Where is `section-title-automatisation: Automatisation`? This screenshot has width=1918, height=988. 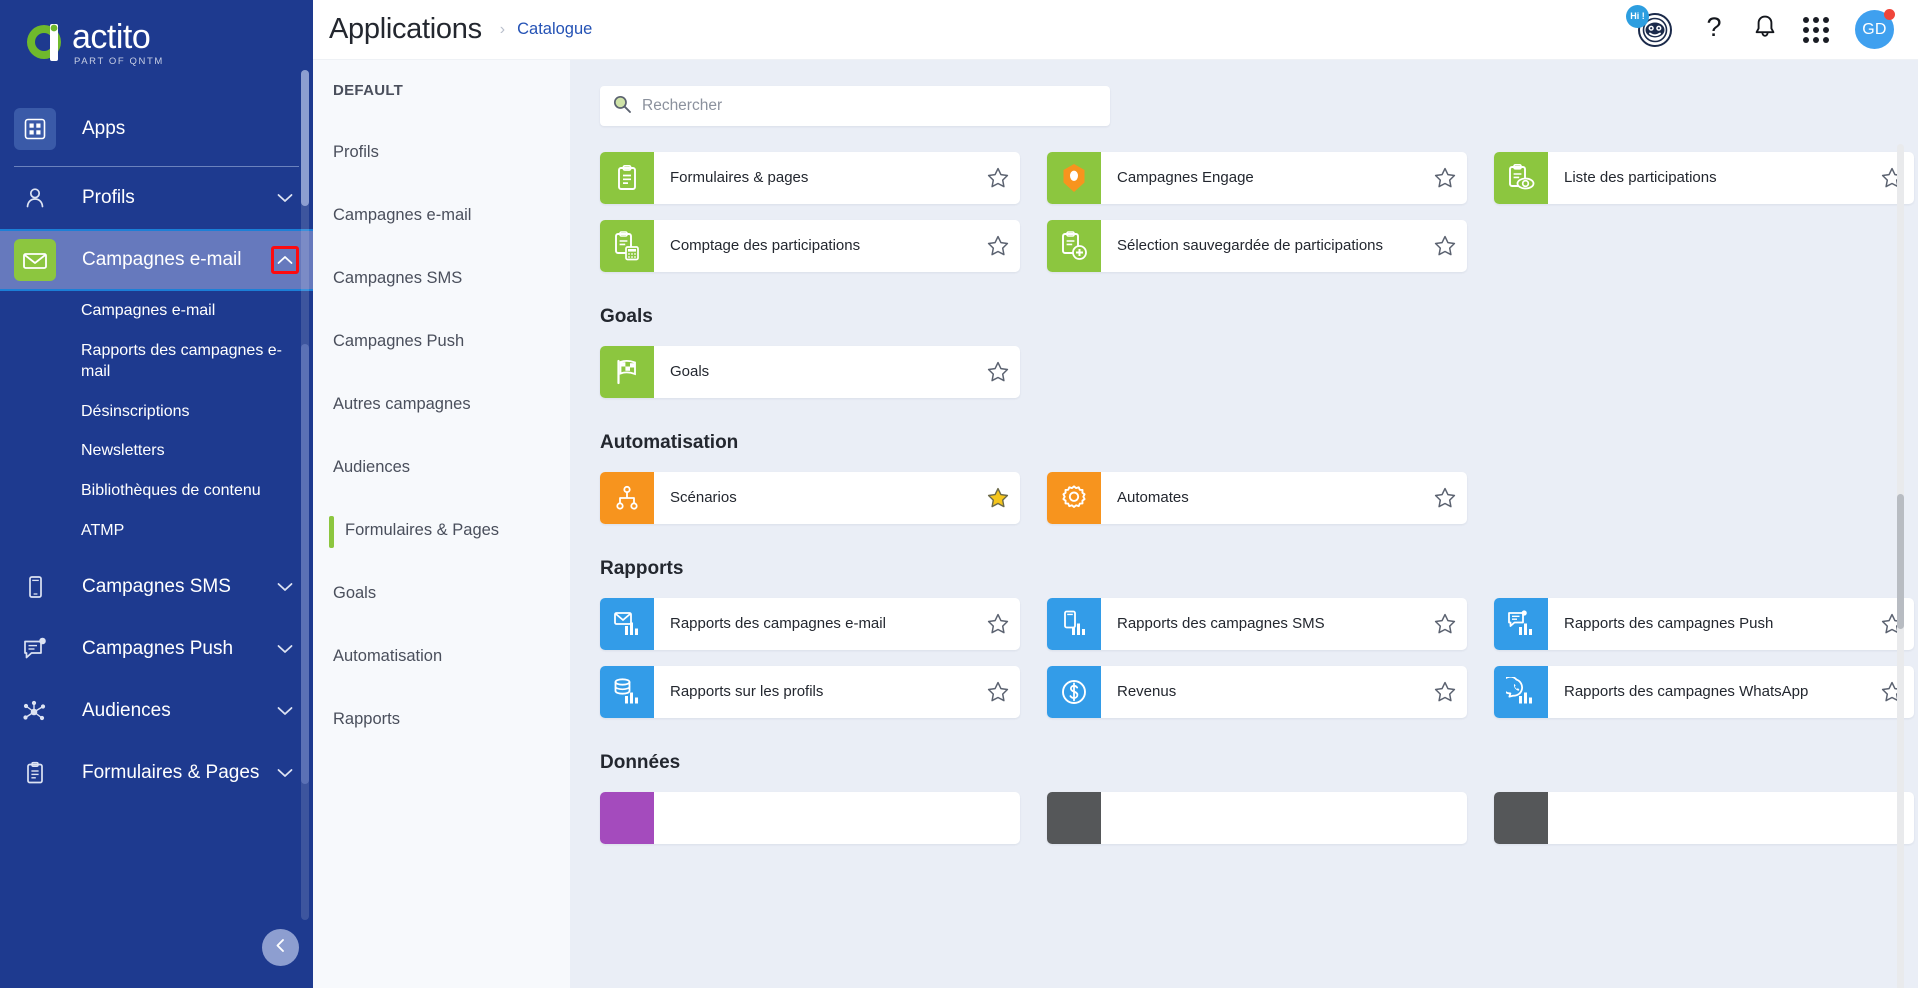
section-title-automatisation: Automatisation is located at coordinates (669, 442).